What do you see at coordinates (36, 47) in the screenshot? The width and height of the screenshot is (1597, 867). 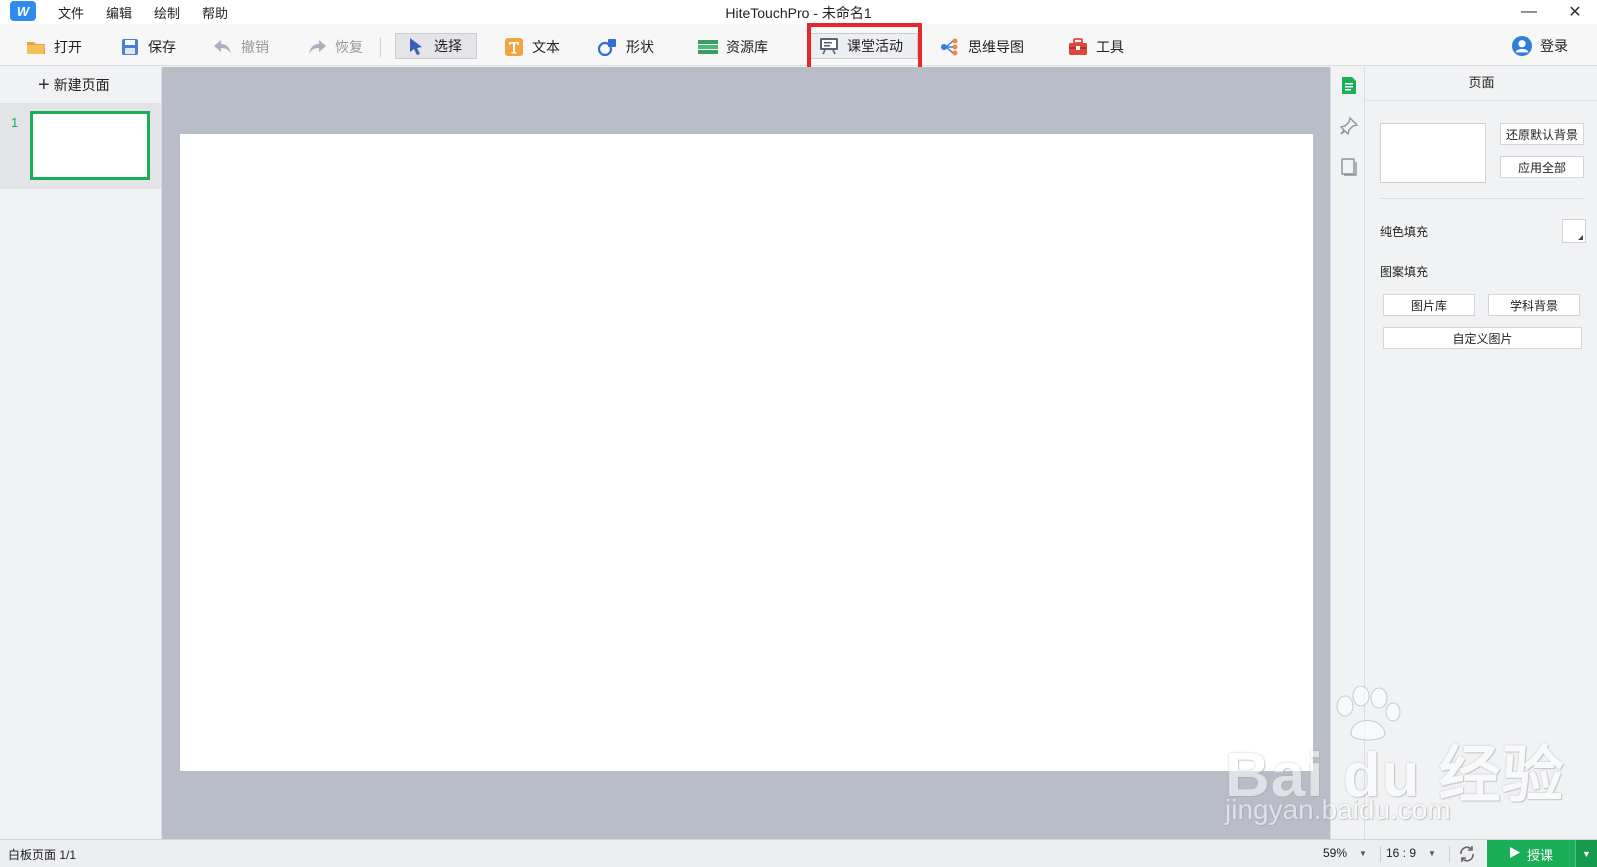 I see `folder-icon` at bounding box center [36, 47].